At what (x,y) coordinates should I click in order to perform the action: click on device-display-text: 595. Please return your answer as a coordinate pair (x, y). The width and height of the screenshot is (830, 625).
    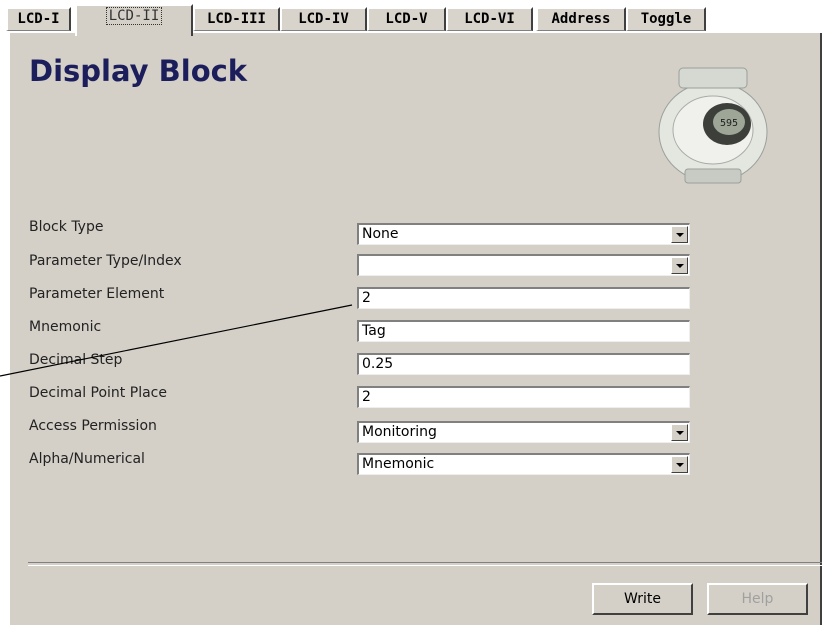
    Looking at the image, I should click on (729, 123).